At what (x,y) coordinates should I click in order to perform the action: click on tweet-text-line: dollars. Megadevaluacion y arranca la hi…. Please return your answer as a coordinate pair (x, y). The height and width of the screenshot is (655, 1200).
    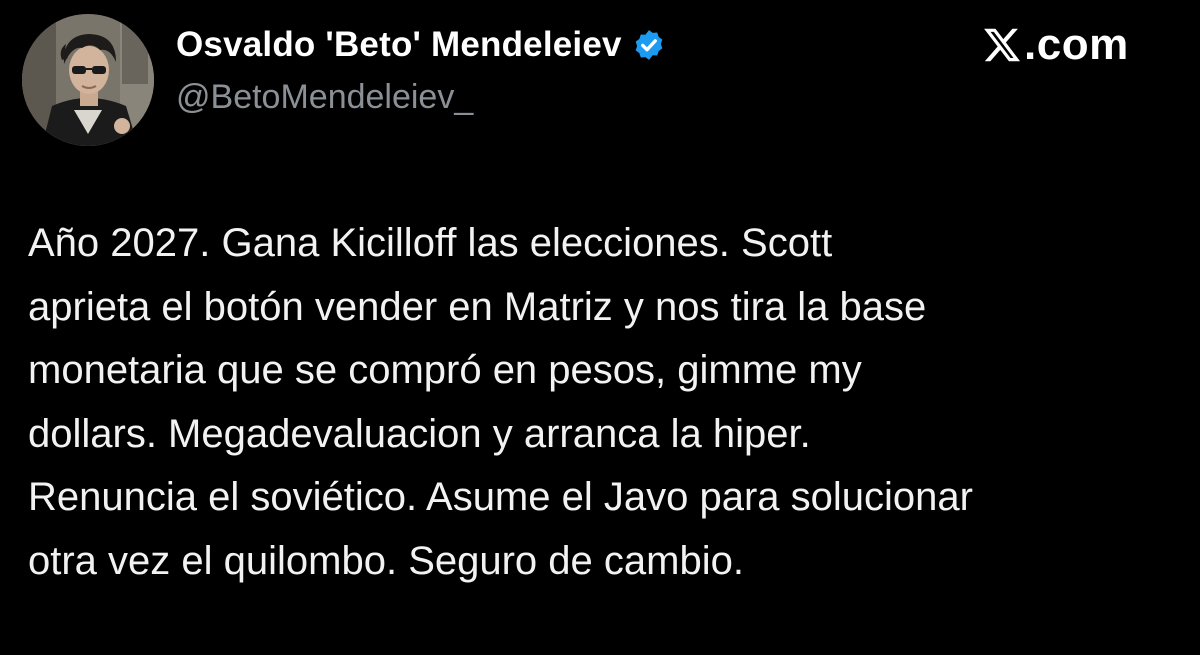
    Looking at the image, I should click on (419, 433).